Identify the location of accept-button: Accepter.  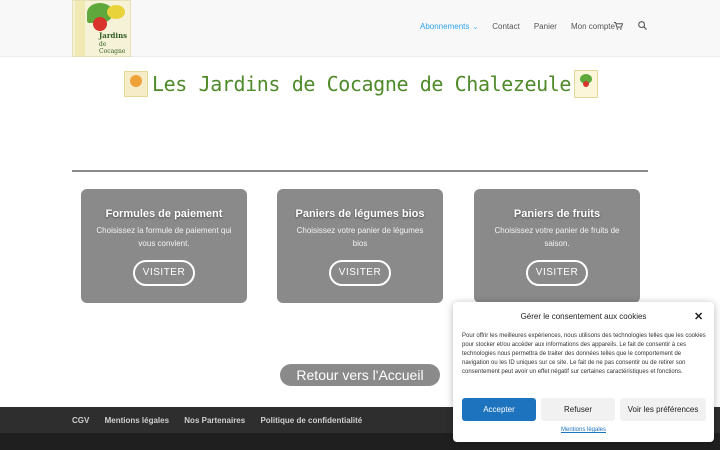
(499, 409).